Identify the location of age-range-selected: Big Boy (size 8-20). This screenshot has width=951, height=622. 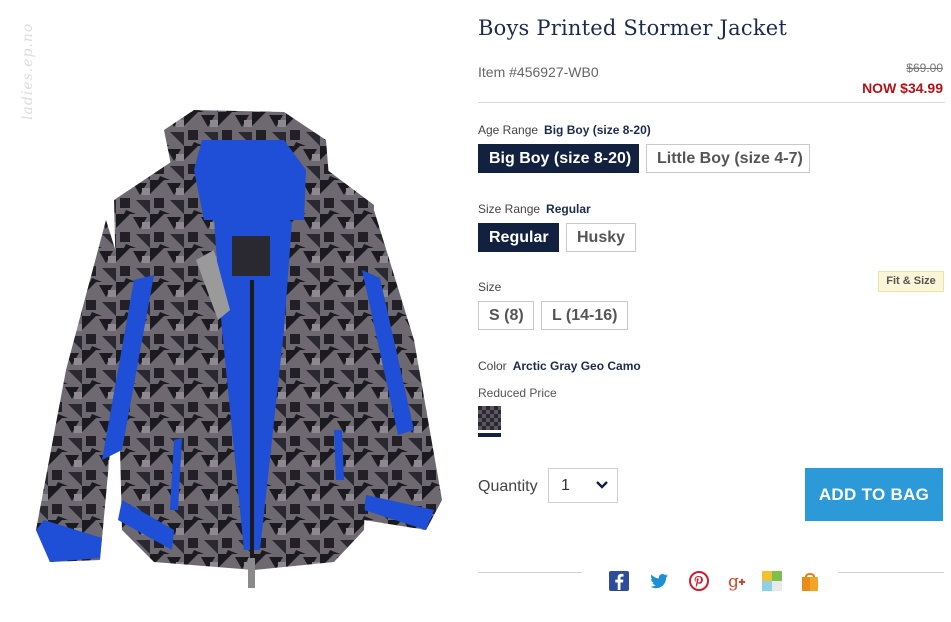
(597, 130).